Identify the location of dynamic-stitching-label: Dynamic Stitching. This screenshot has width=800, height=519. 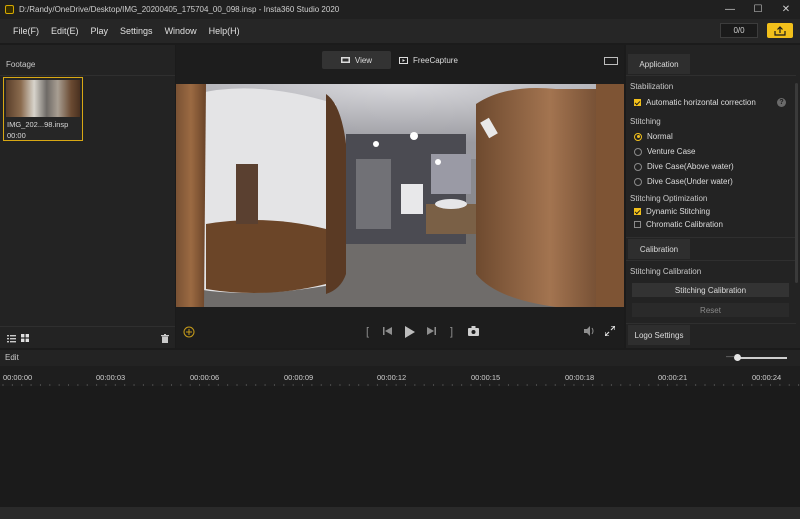
(678, 211).